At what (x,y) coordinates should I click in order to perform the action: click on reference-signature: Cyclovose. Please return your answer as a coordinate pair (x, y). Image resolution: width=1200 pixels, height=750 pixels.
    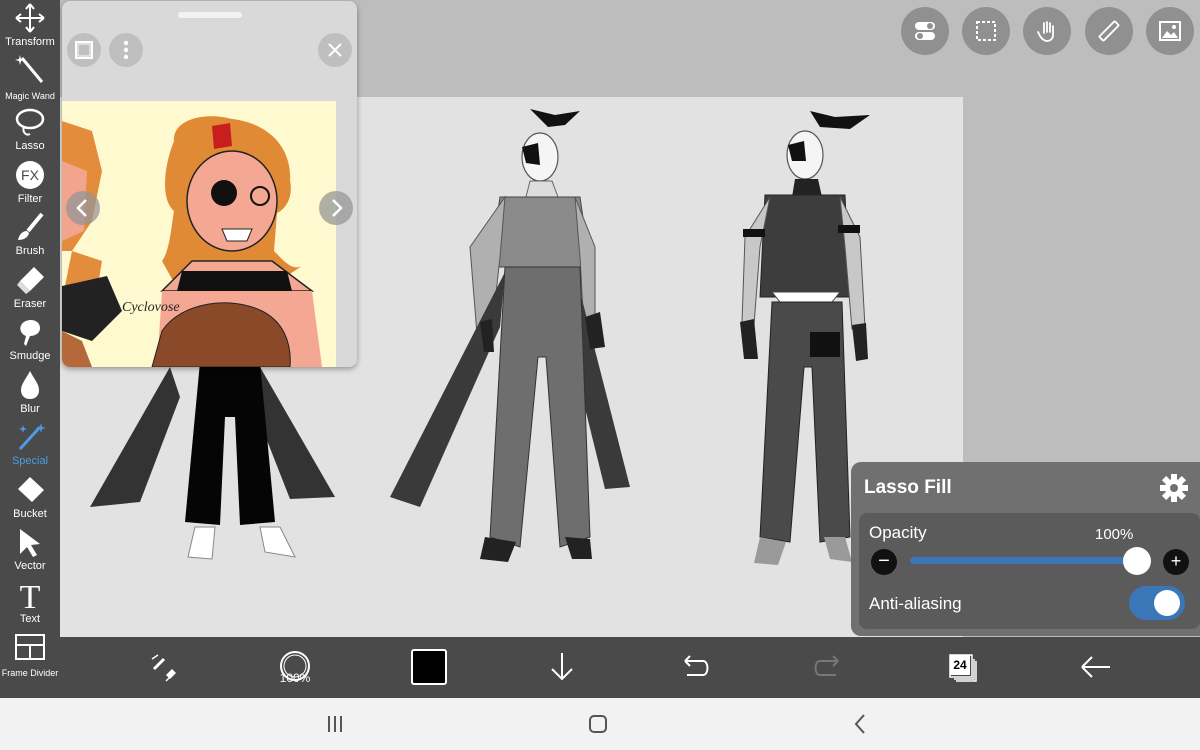
    Looking at the image, I should click on (151, 307).